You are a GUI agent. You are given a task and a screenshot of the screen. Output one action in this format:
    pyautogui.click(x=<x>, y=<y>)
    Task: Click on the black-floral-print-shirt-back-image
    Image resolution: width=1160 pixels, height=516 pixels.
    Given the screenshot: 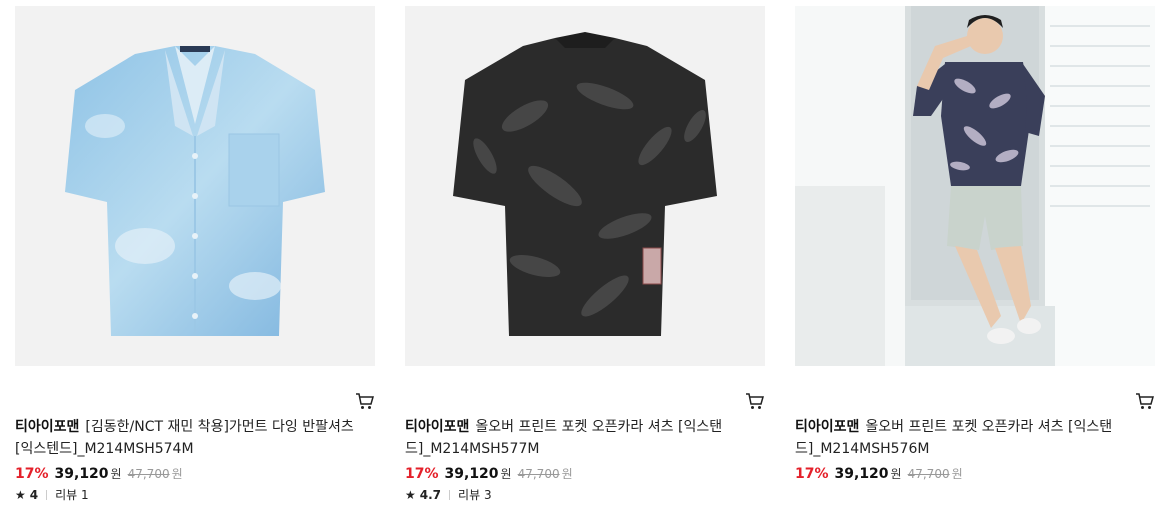 What is the action you would take?
    pyautogui.click(x=585, y=184)
    